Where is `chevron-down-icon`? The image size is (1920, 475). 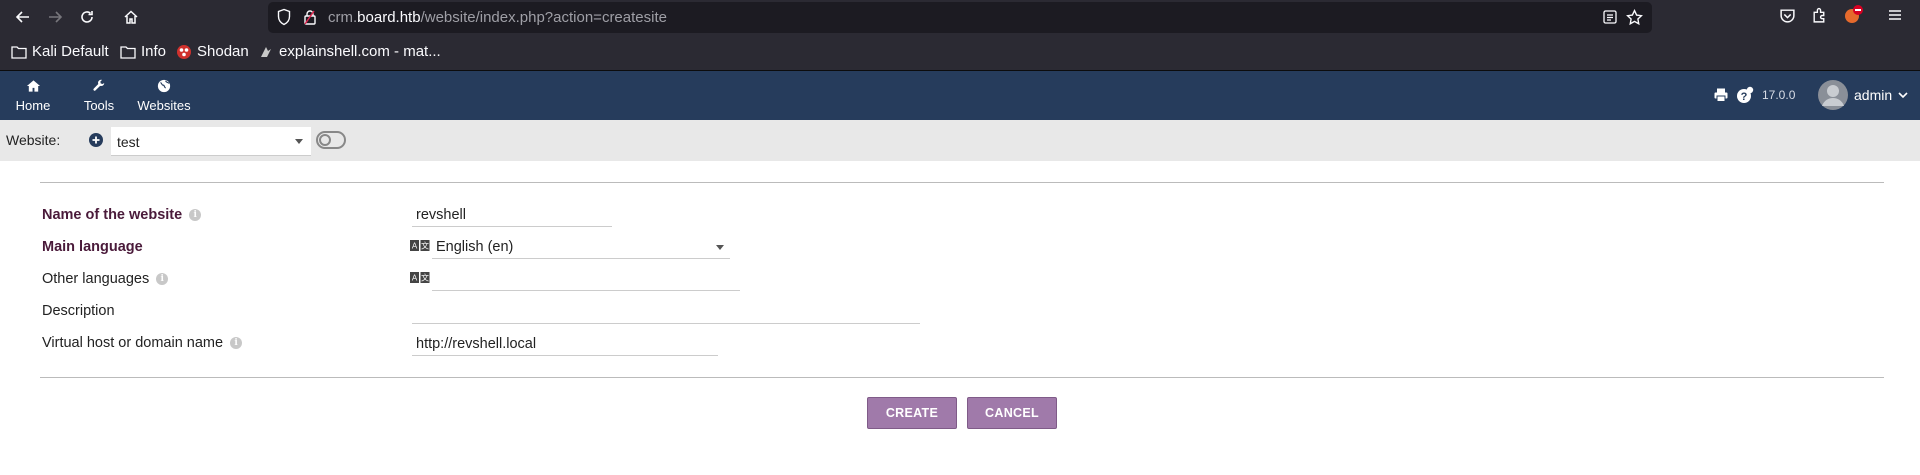
chevron-down-icon is located at coordinates (1903, 95).